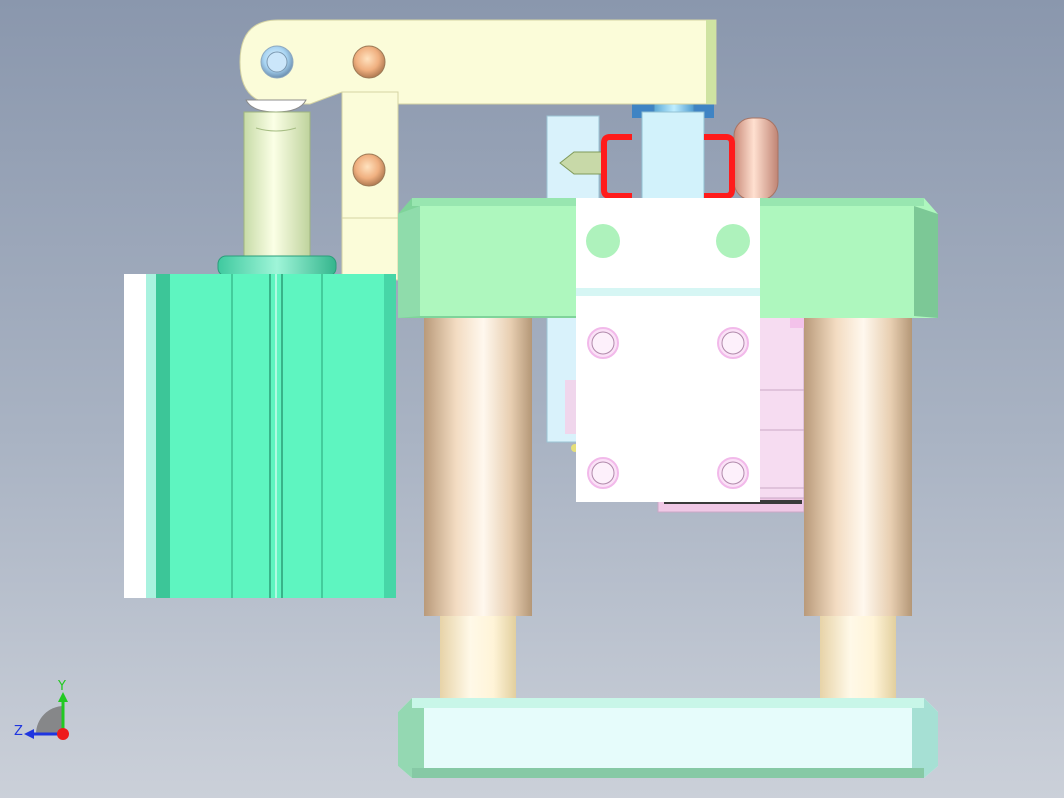 The height and width of the screenshot is (798, 1064). I want to click on top-clamp-arm, so click(478, 62).